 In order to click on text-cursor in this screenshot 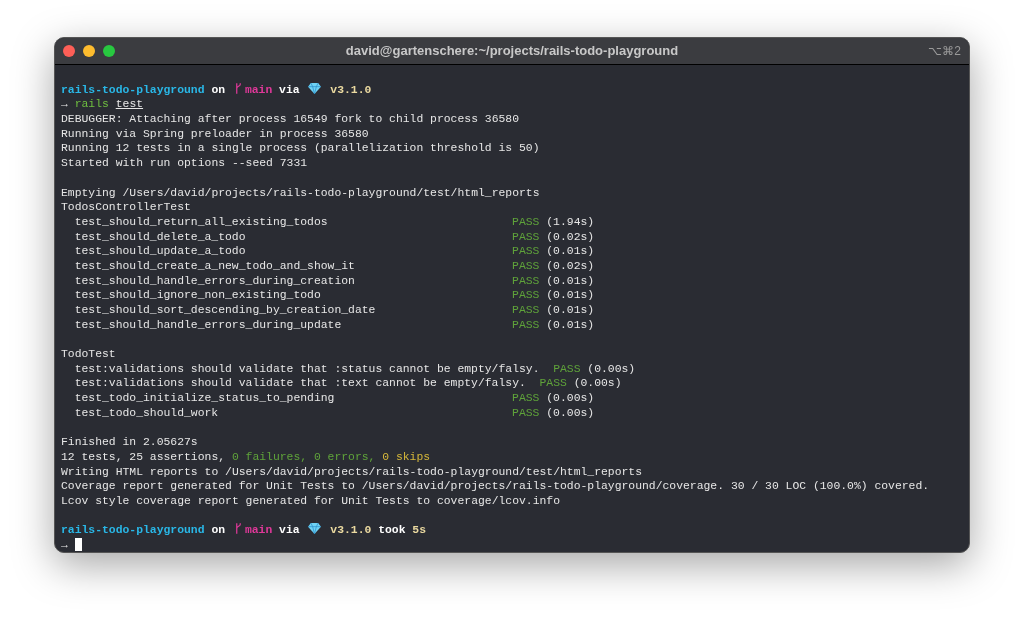, I will do `click(78, 544)`.